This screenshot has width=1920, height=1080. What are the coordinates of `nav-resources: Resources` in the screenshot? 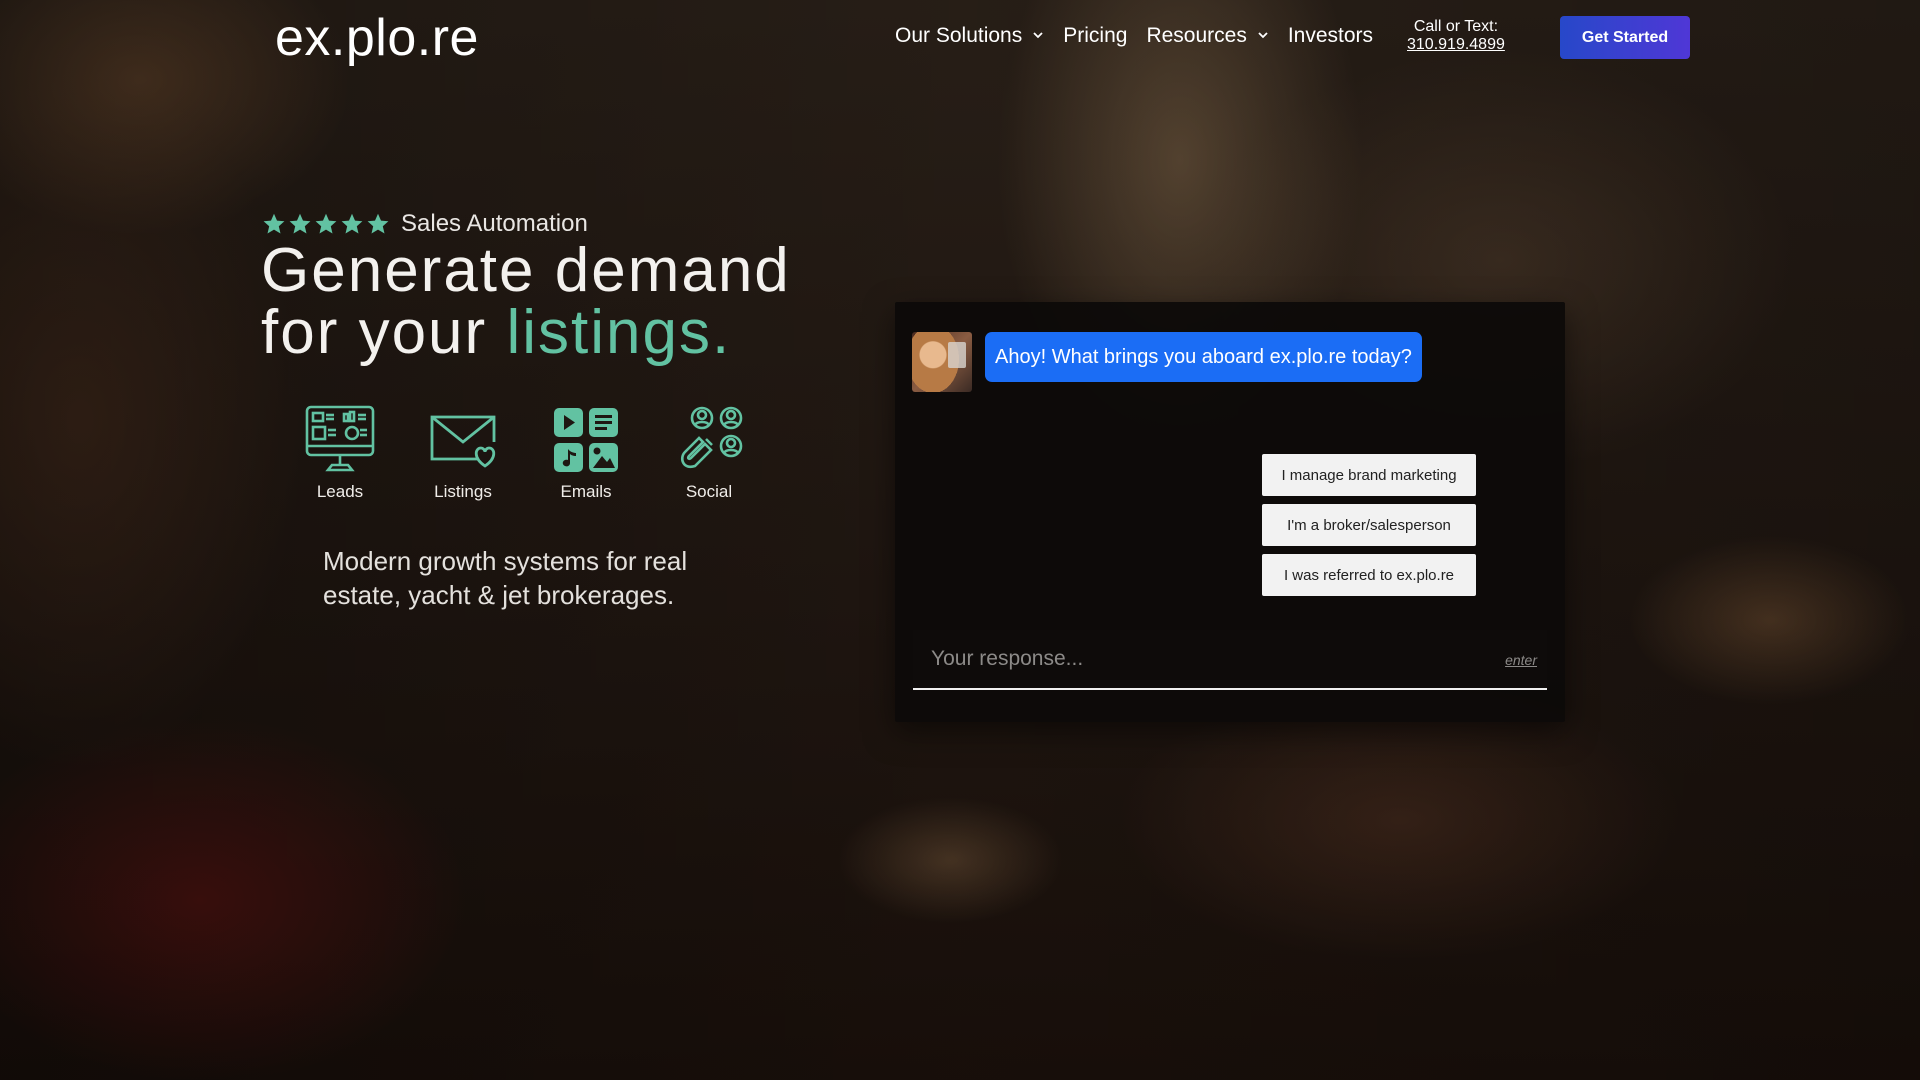 It's located at (1207, 36).